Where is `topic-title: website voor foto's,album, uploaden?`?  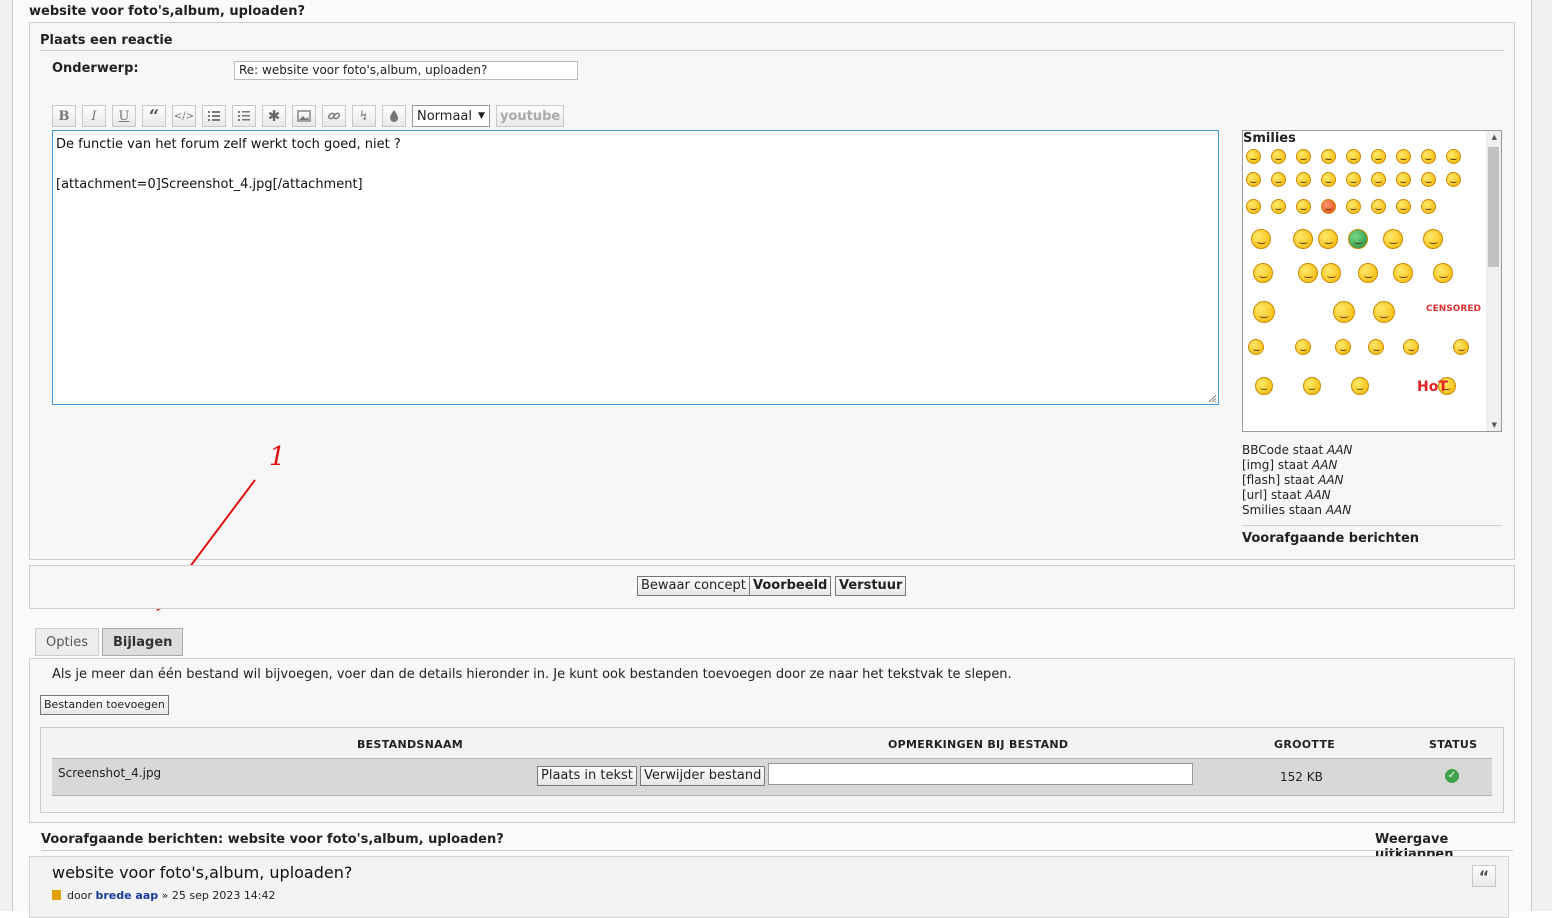
topic-title: website voor foto's,album, uploaden? is located at coordinates (167, 11).